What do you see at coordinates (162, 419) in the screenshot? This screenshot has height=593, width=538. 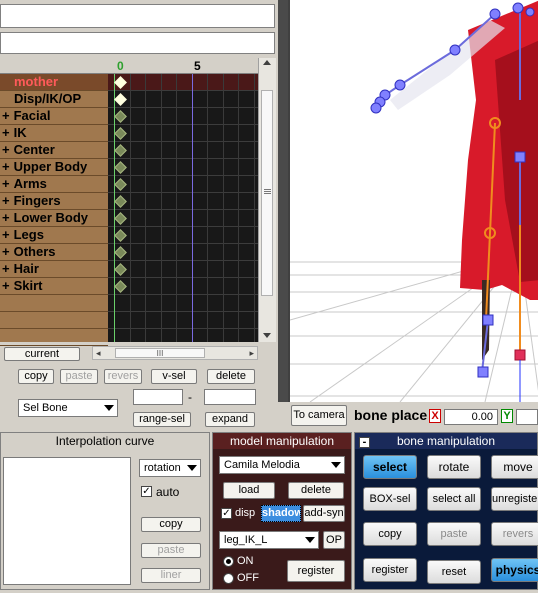 I see `range-sel-button: range-sel` at bounding box center [162, 419].